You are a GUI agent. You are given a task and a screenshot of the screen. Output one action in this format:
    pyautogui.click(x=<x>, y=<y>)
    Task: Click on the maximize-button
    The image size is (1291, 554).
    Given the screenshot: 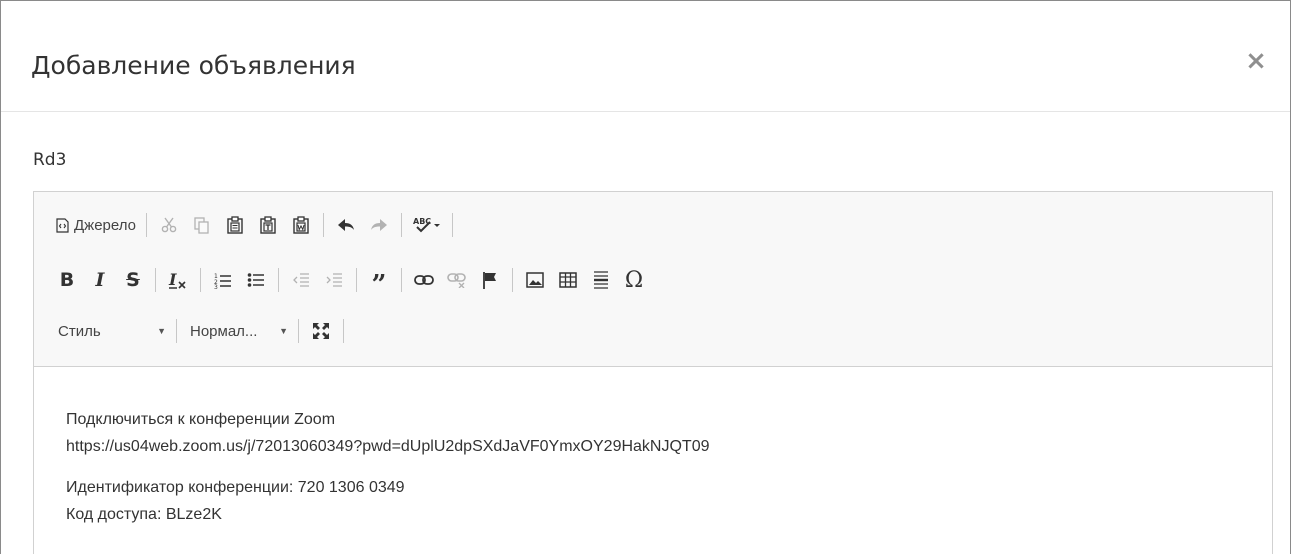 What is the action you would take?
    pyautogui.click(x=321, y=331)
    